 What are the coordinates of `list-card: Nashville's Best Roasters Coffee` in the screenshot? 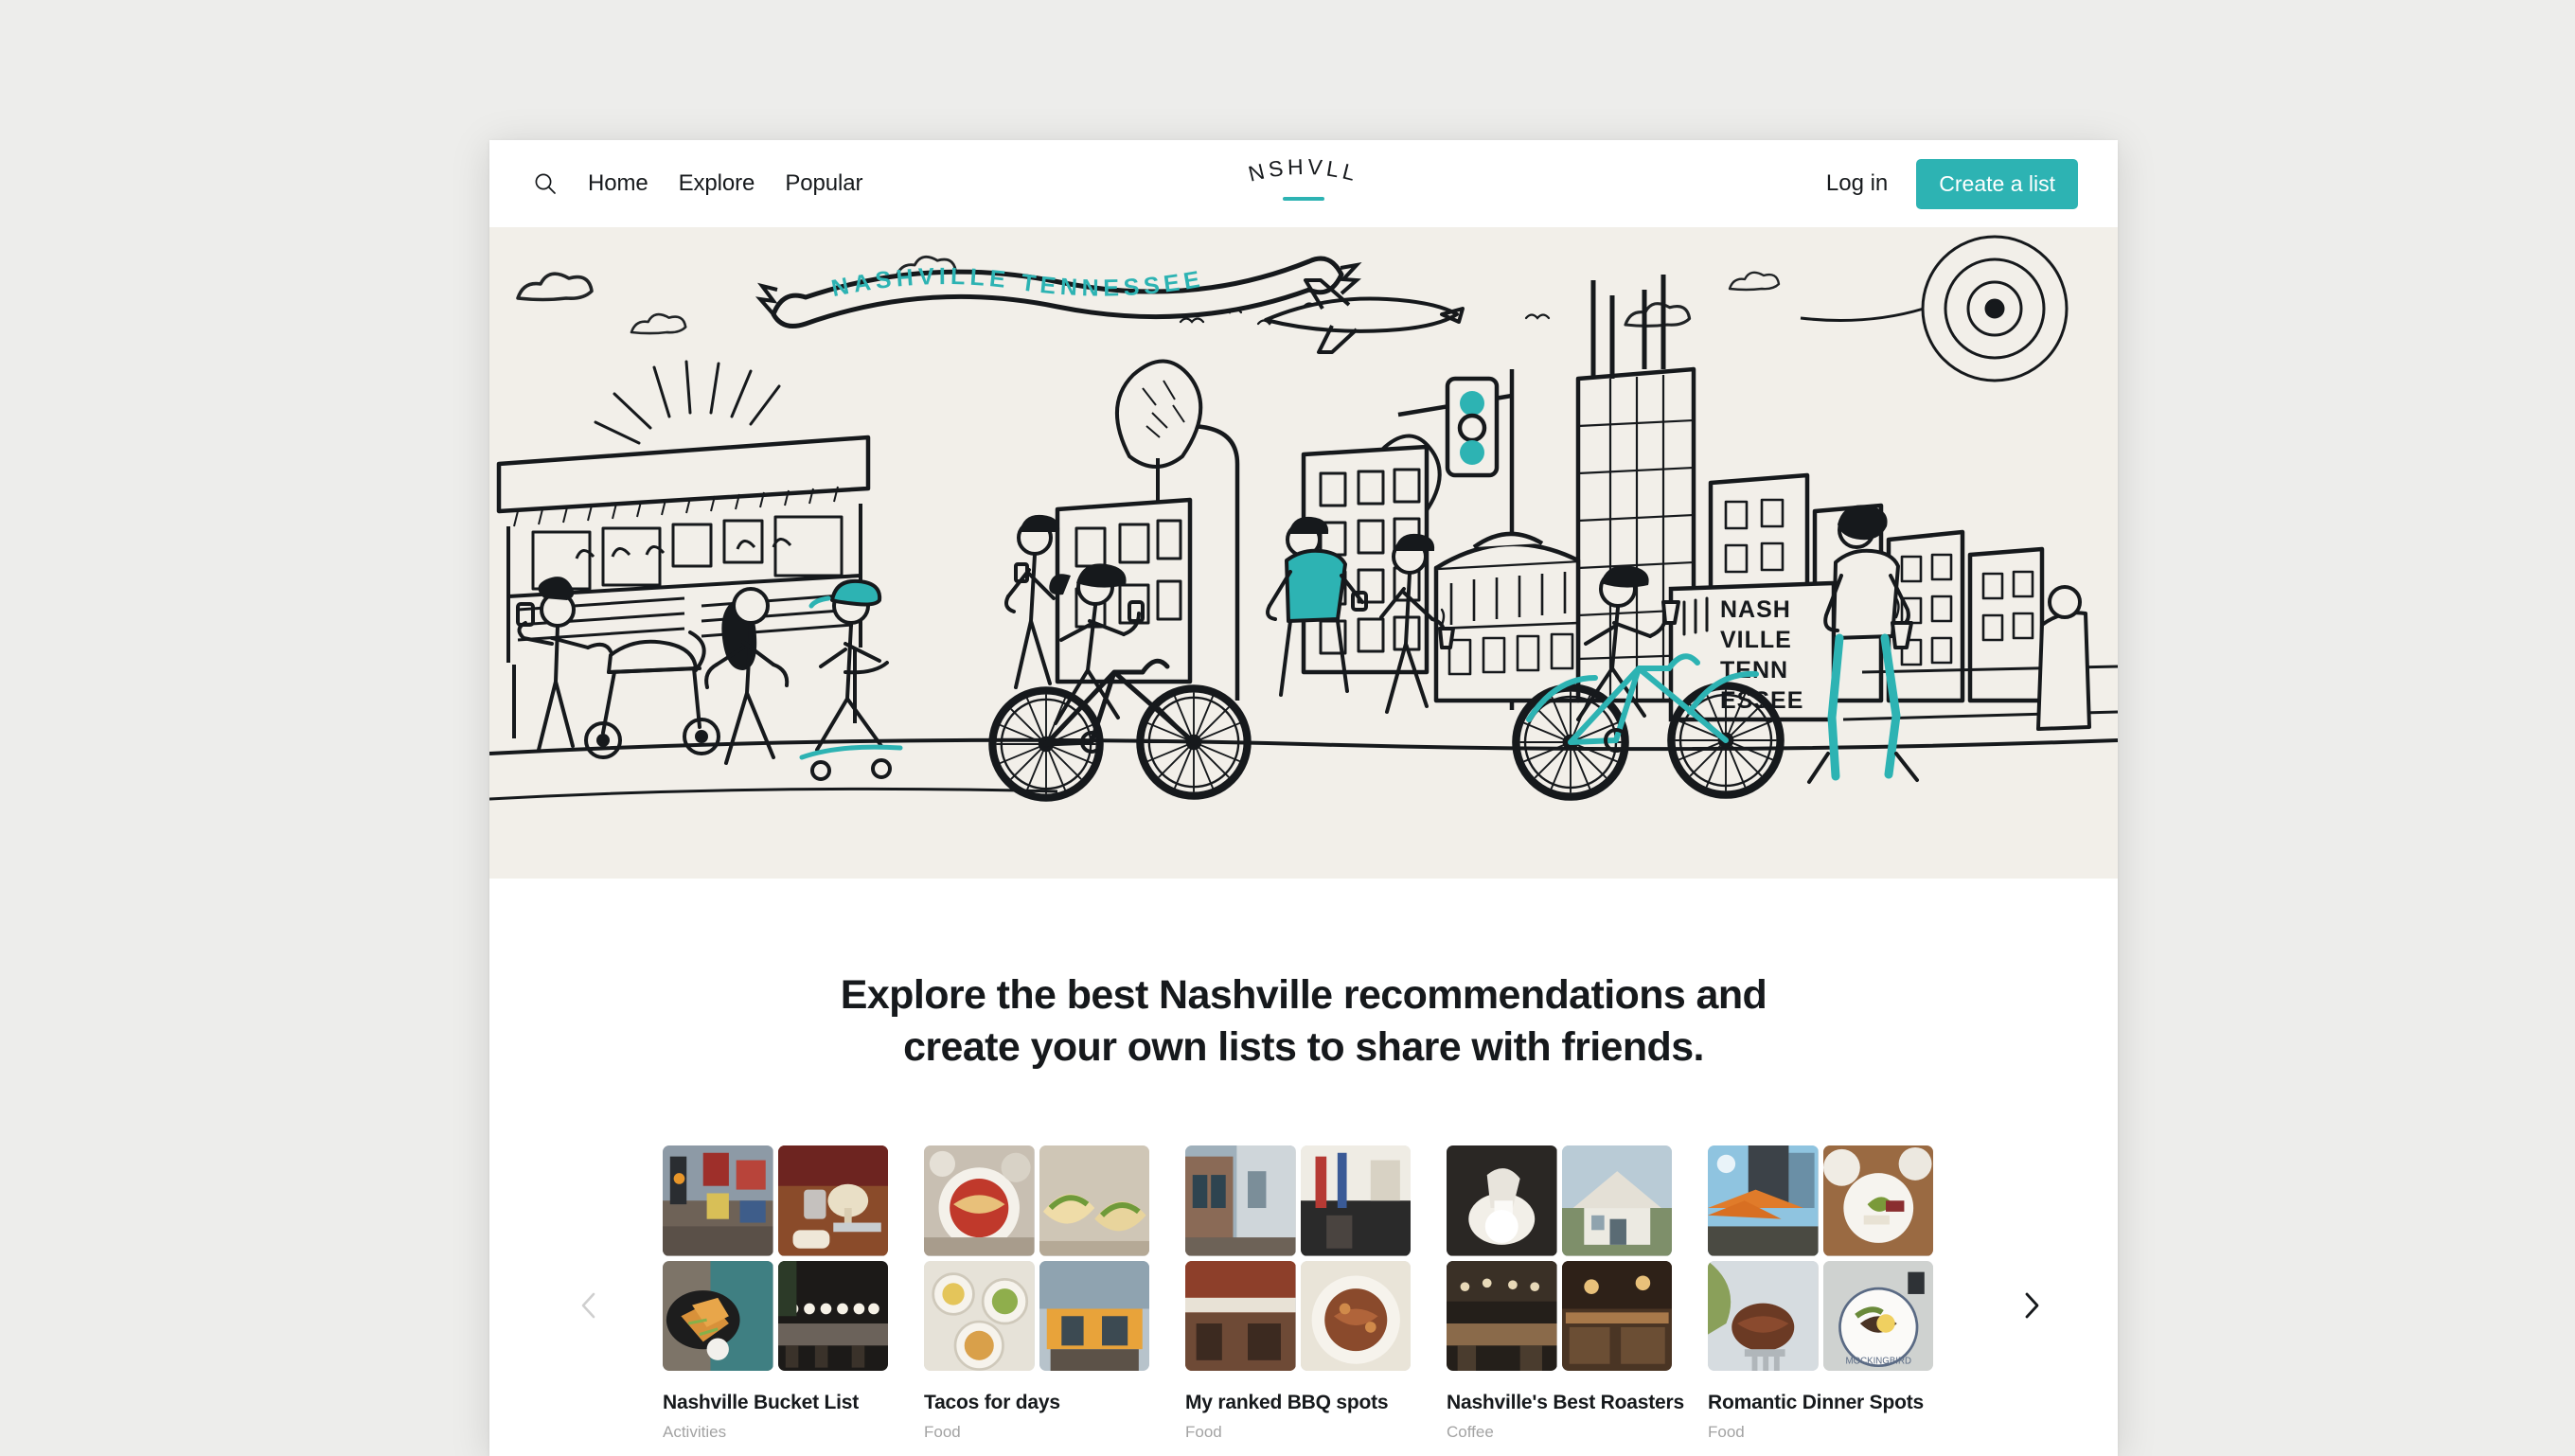 It's located at (1565, 1293).